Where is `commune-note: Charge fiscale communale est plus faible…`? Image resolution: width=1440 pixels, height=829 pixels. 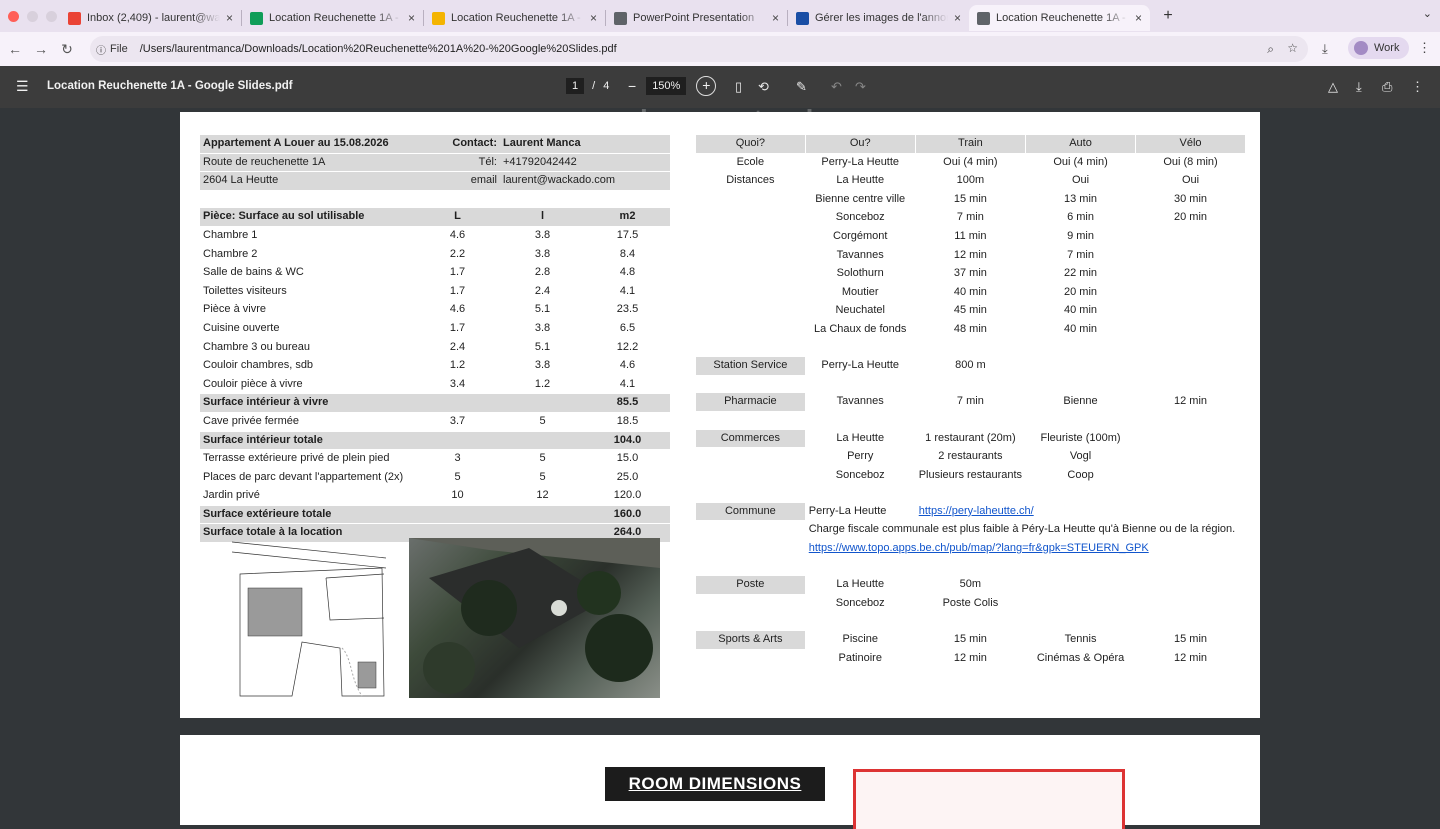 commune-note: Charge fiscale communale est plus faible… is located at coordinates (1024, 531).